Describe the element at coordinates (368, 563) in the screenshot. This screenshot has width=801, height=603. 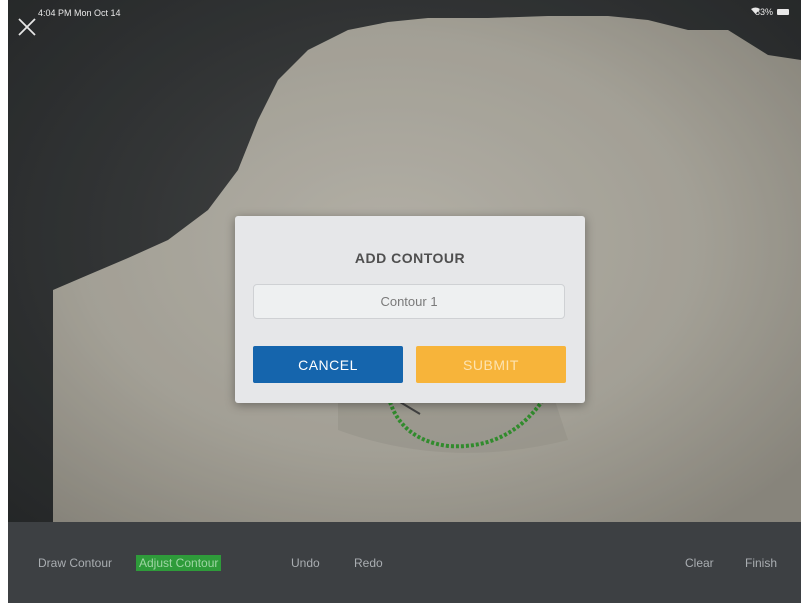
I see `redo-button: Redo` at that location.